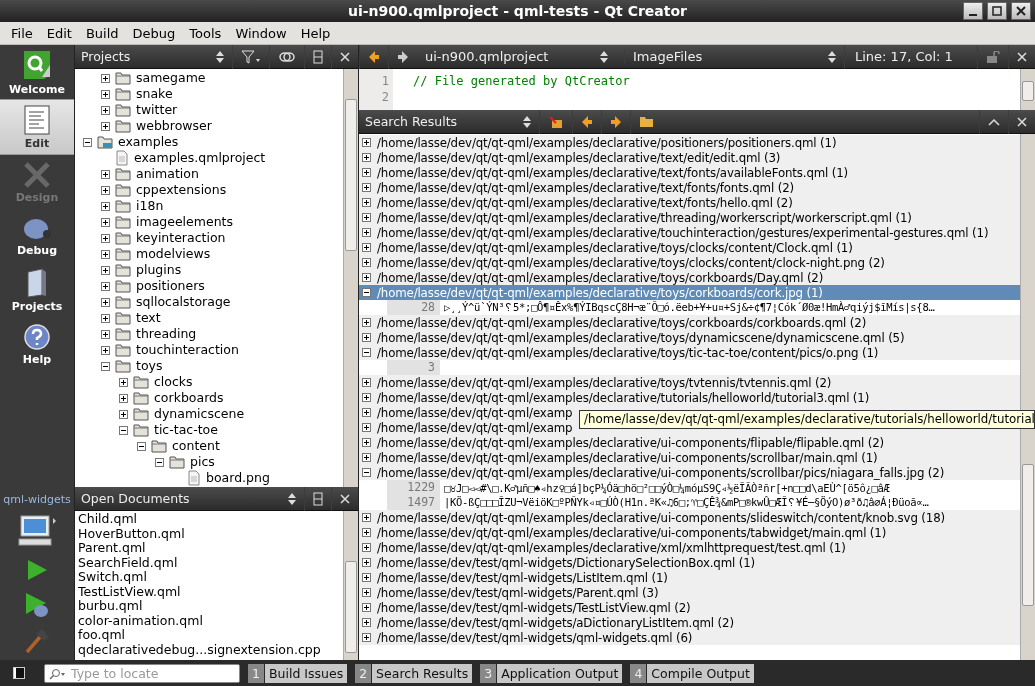  I want to click on panel-title: Open Documents, so click(135, 498).